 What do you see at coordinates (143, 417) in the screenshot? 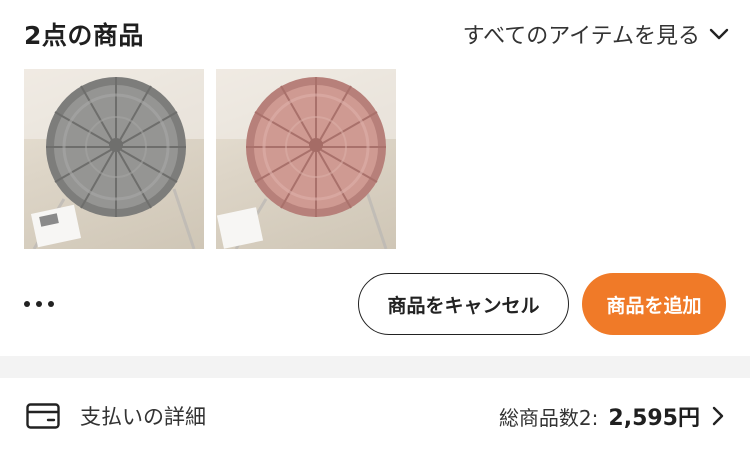
I see `payment-details-label: 支払いの詳細` at bounding box center [143, 417].